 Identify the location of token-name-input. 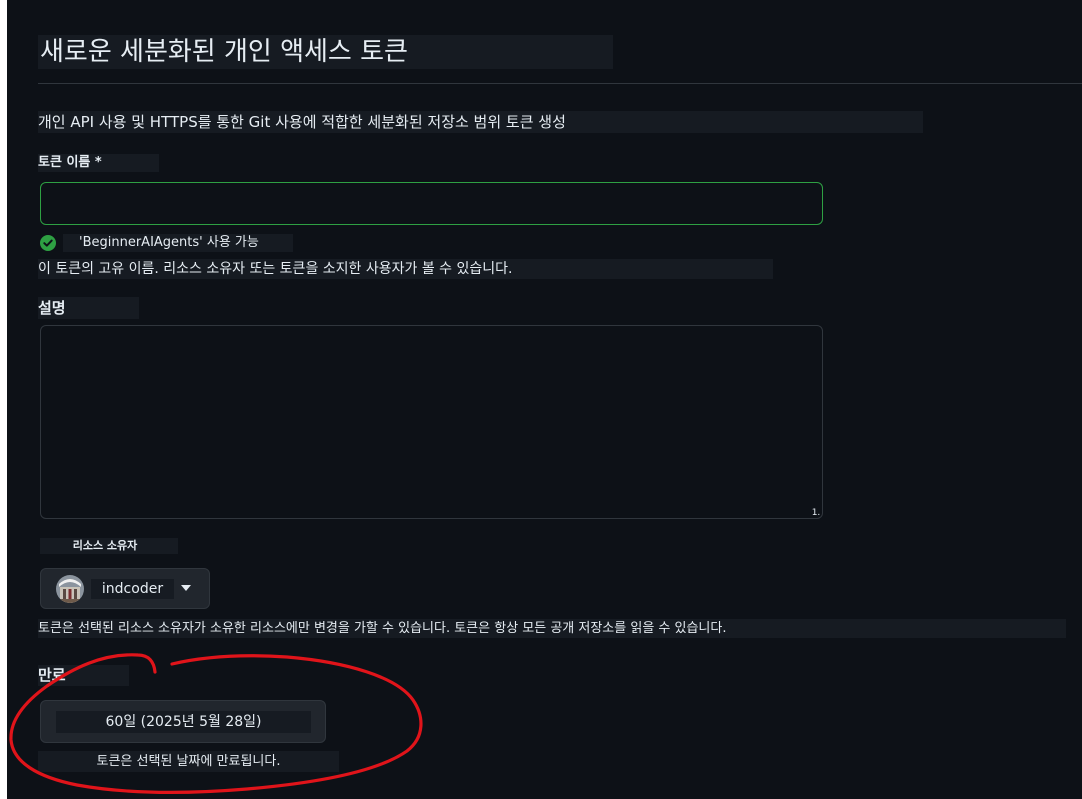
(431, 203).